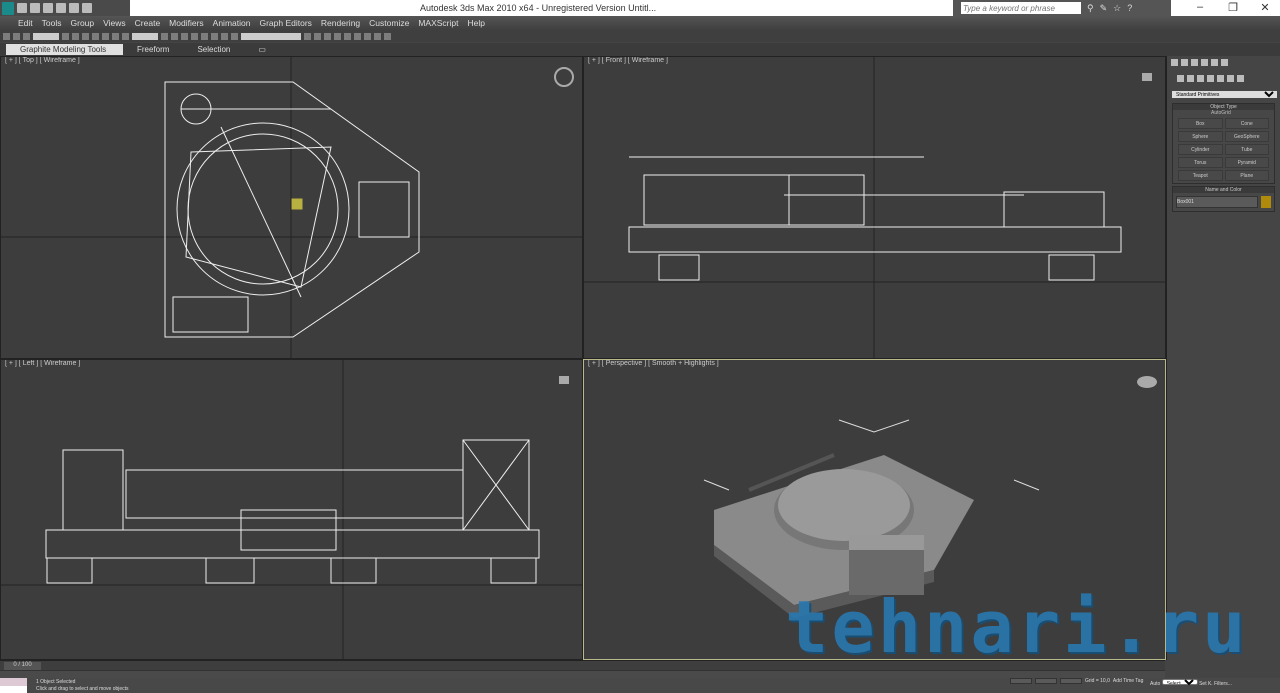 The image size is (1280, 693). What do you see at coordinates (377, 36) in the screenshot?
I see `rendered-frame-icon` at bounding box center [377, 36].